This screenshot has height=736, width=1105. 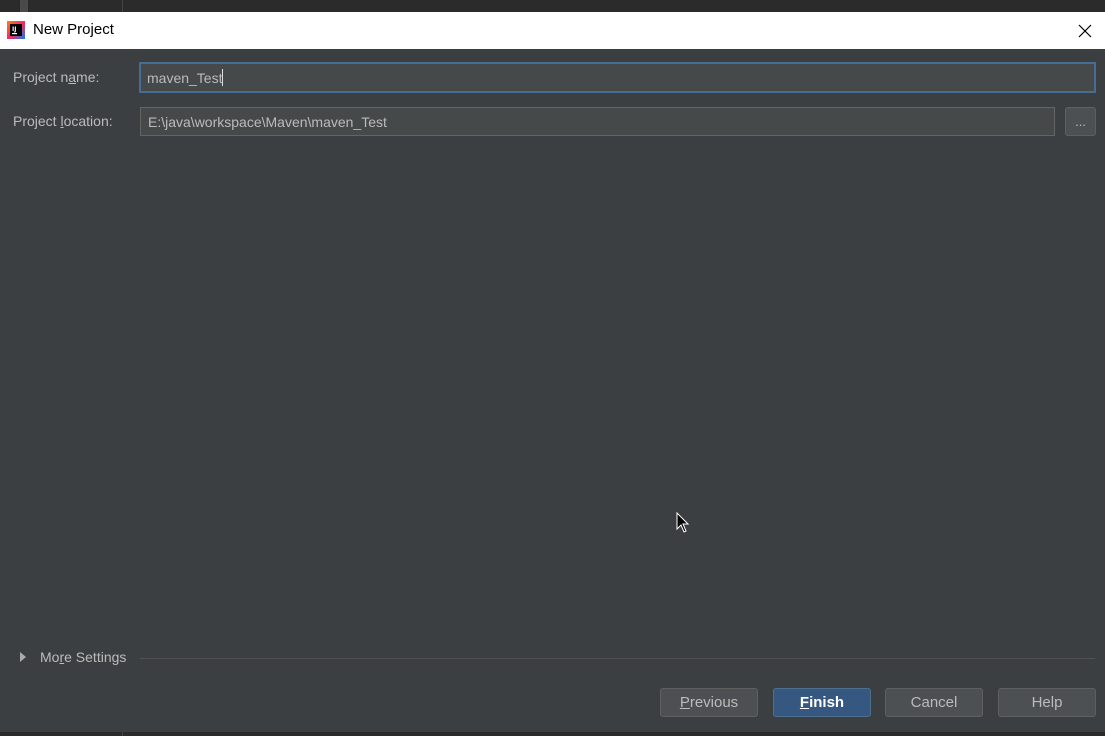 I want to click on project-location-value: E:\java\workspace\Maven\maven_Test, so click(x=267, y=121).